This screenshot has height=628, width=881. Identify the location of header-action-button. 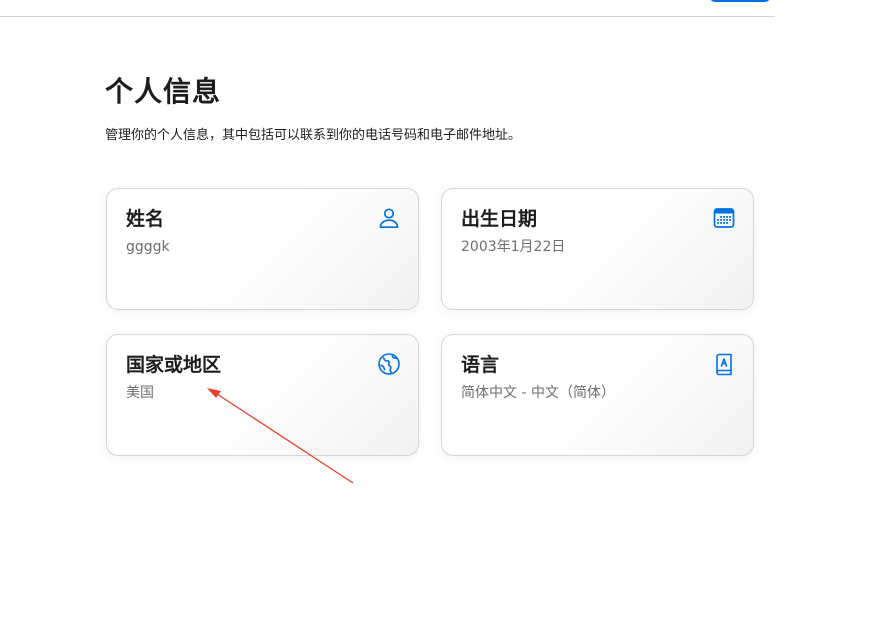
(740, 1).